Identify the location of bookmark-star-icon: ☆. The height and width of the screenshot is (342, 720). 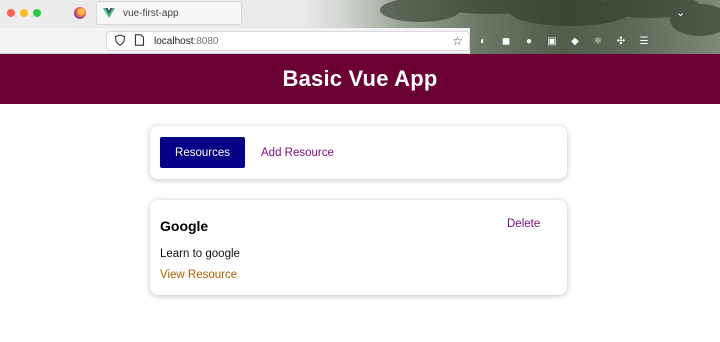
(457, 41).